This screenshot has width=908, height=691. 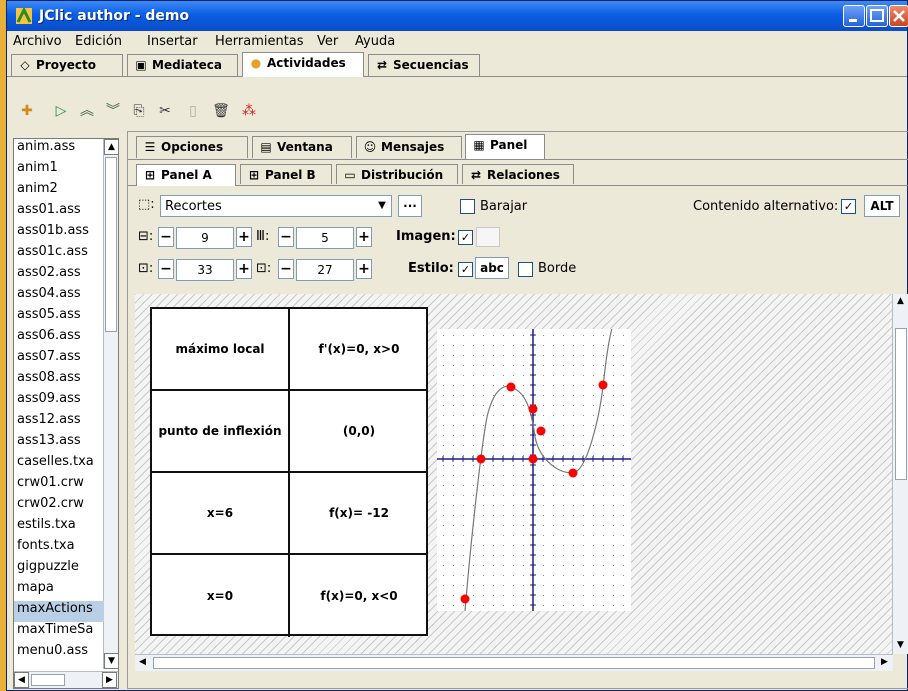 I want to click on cols-input: 5, so click(x=325, y=238).